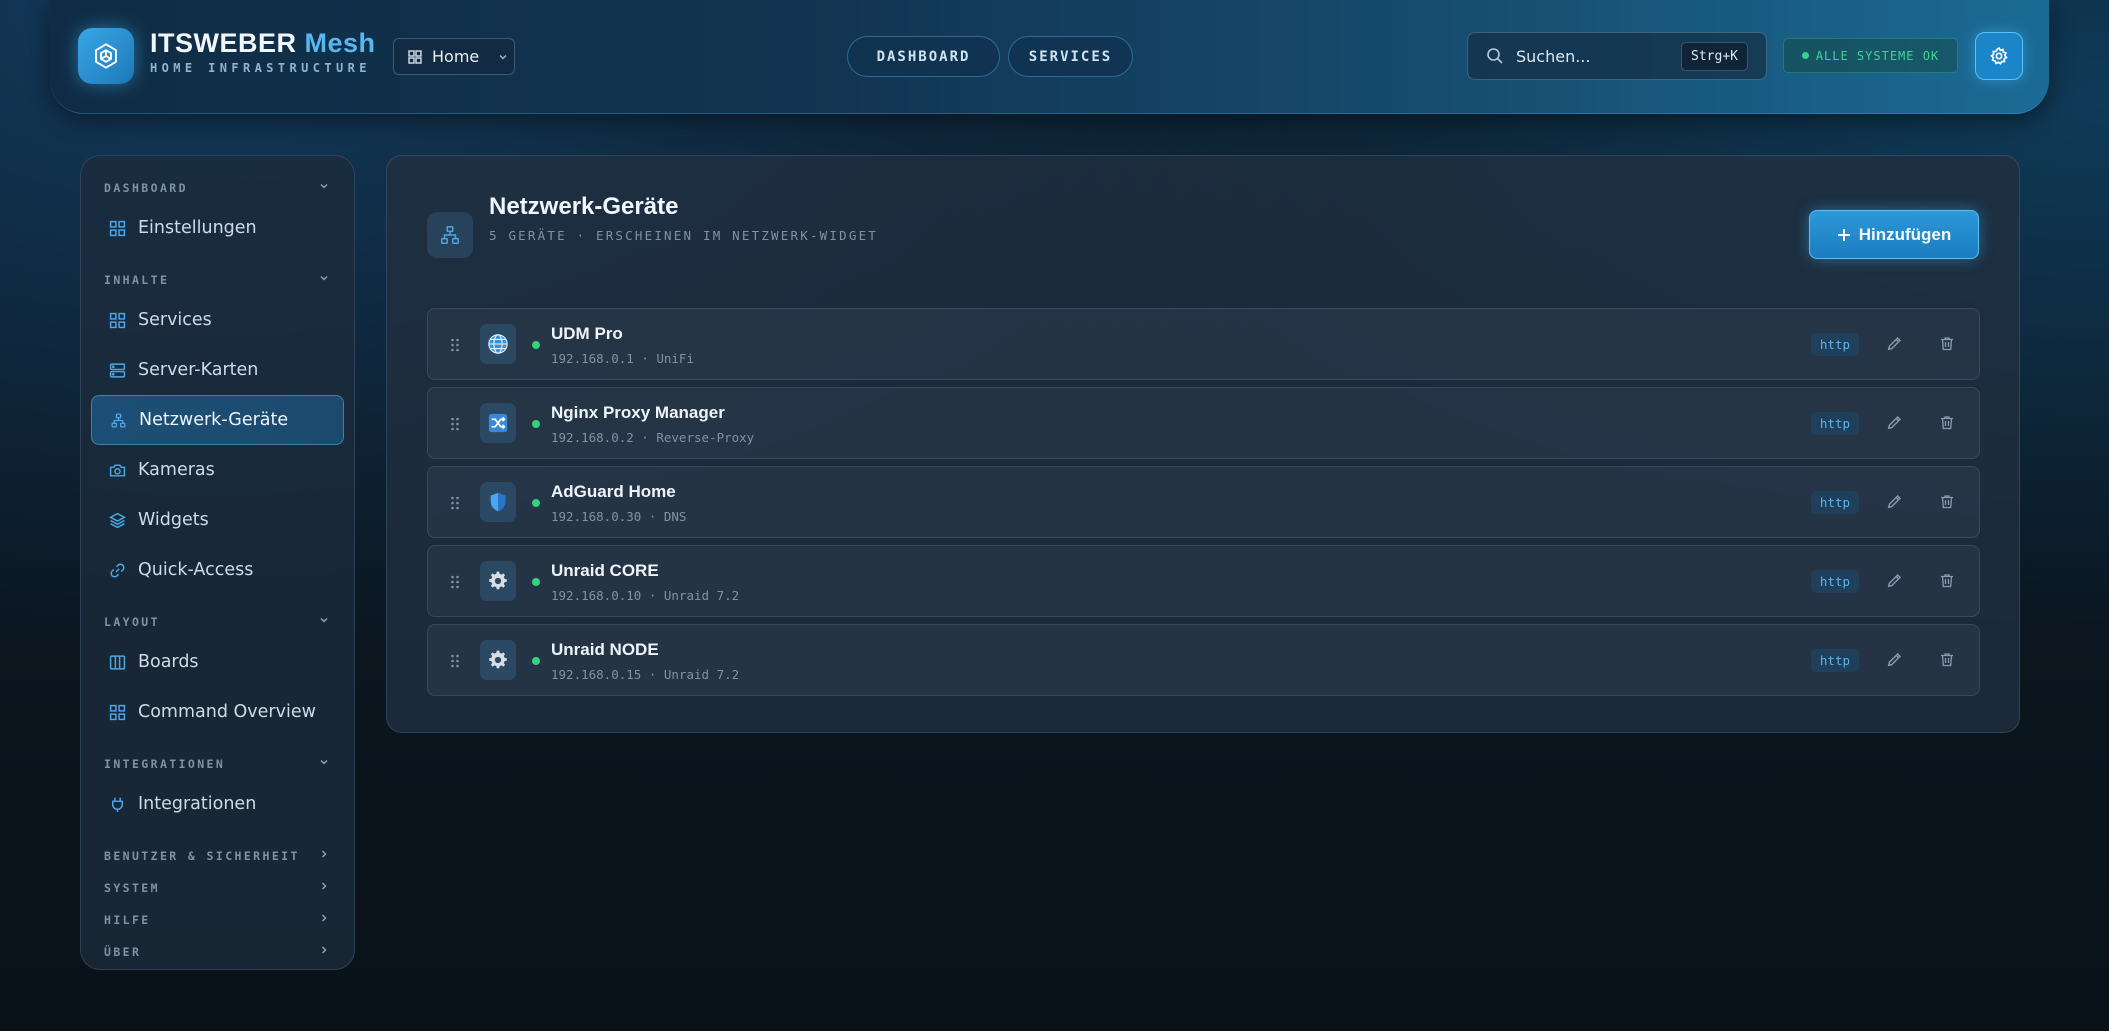 The height and width of the screenshot is (1031, 2109). I want to click on brand: ITSWEBER Mesh HOME INFRASTRUCTURE, so click(263, 51).